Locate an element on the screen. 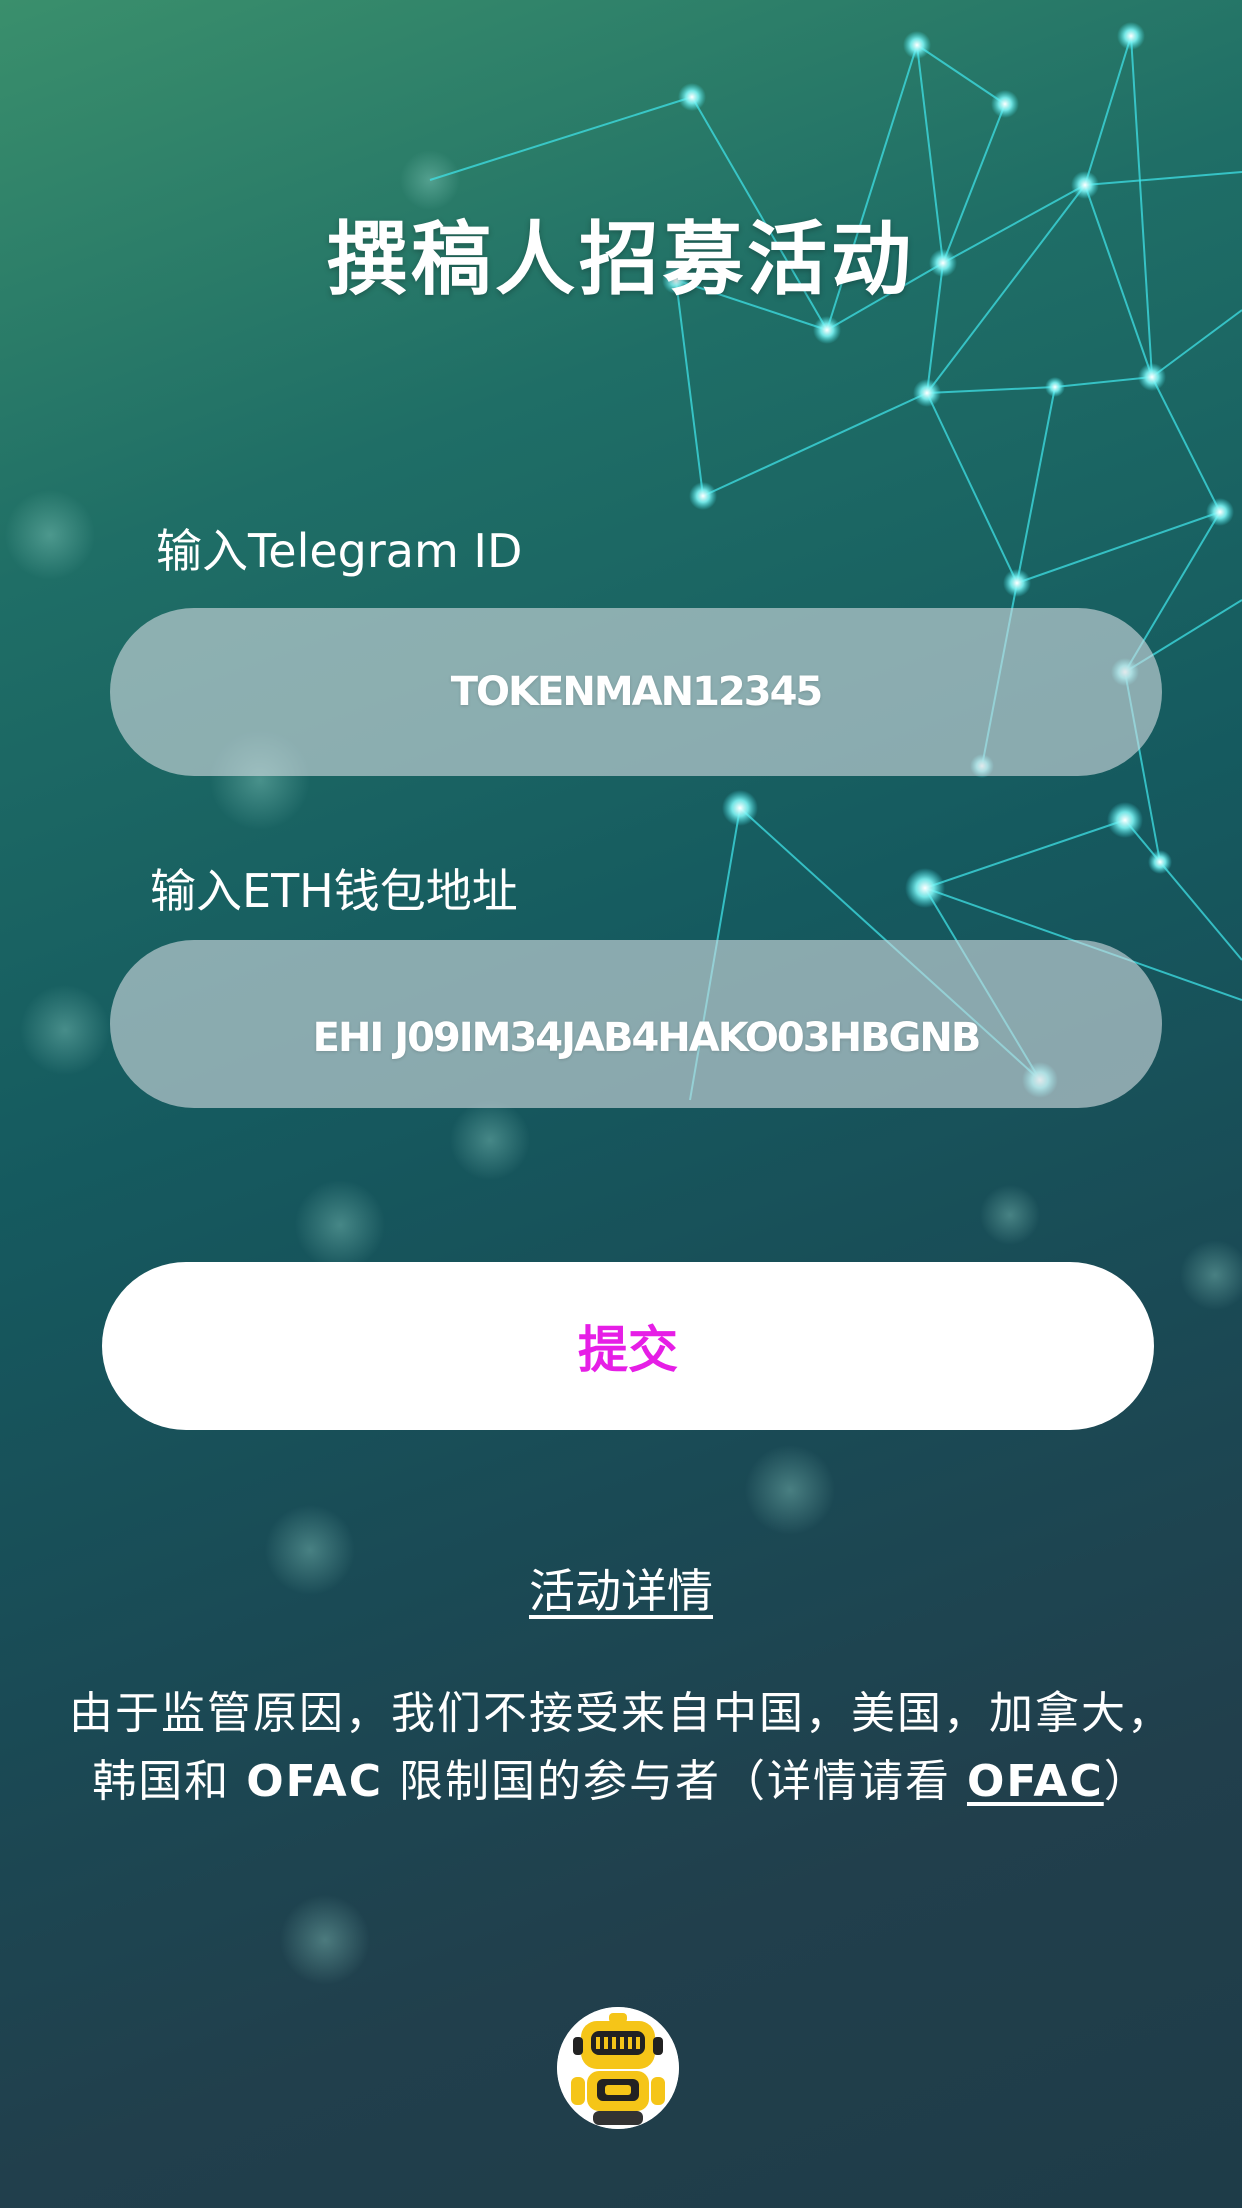 The image size is (1242, 2208). eth-wallet-value: EHI J09IM34JAB4HAKO03HBGNB is located at coordinates (647, 1038).